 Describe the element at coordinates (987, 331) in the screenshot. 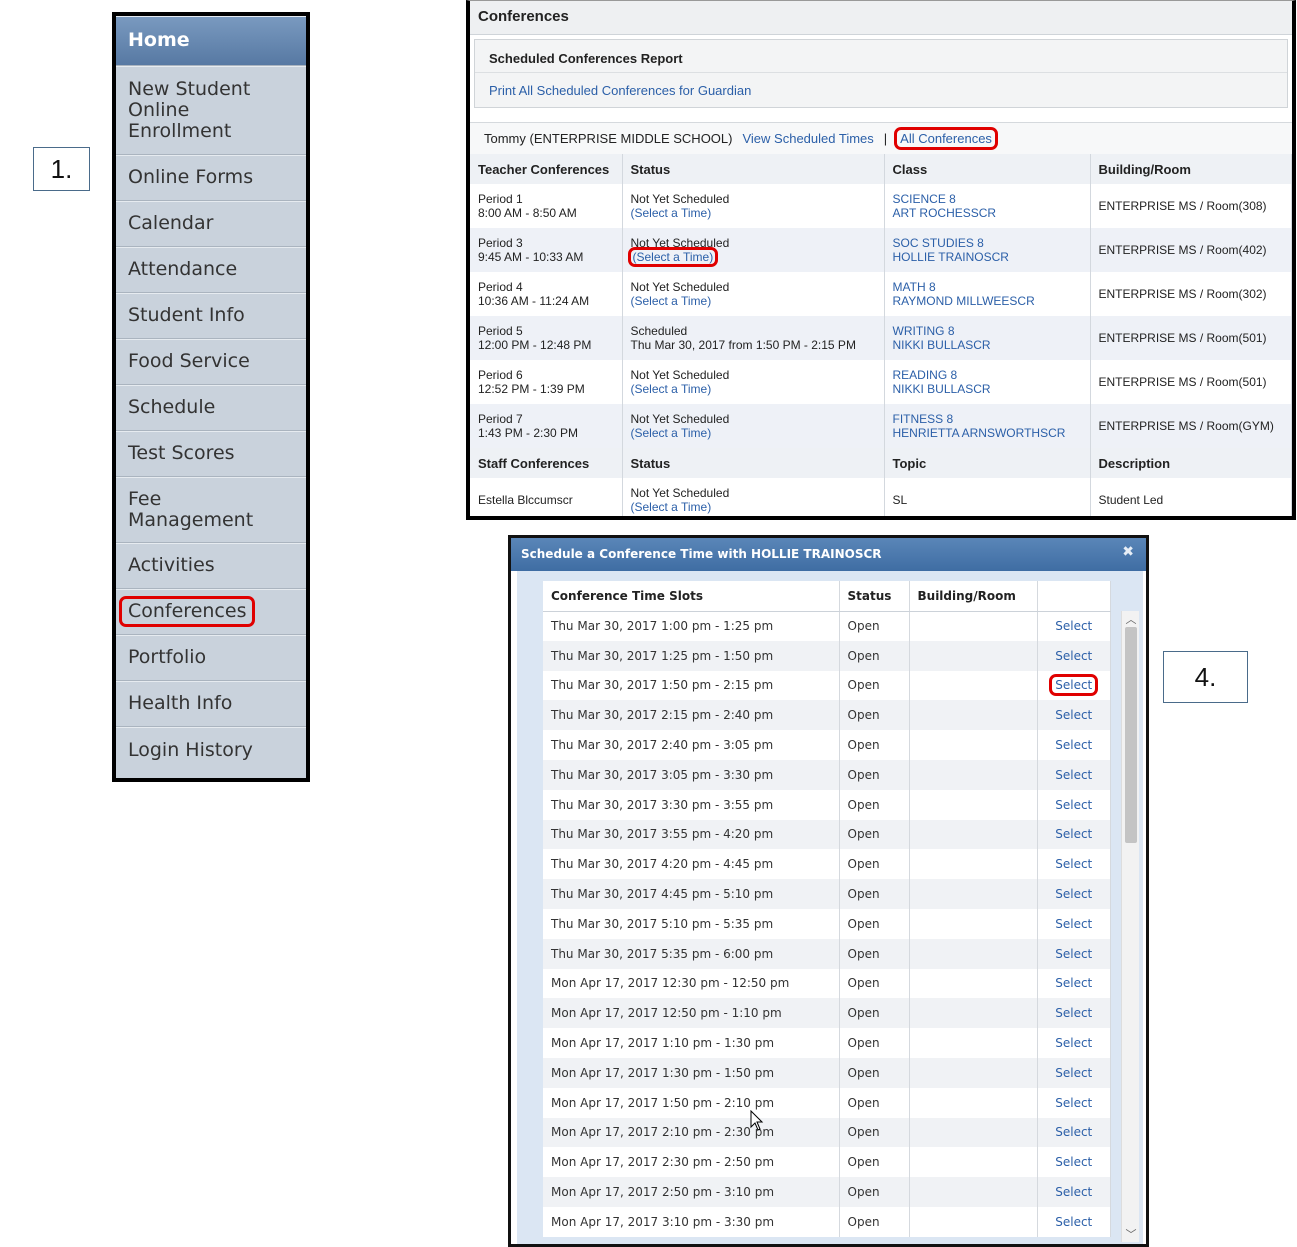

I see `class-link: WRITING 8` at that location.